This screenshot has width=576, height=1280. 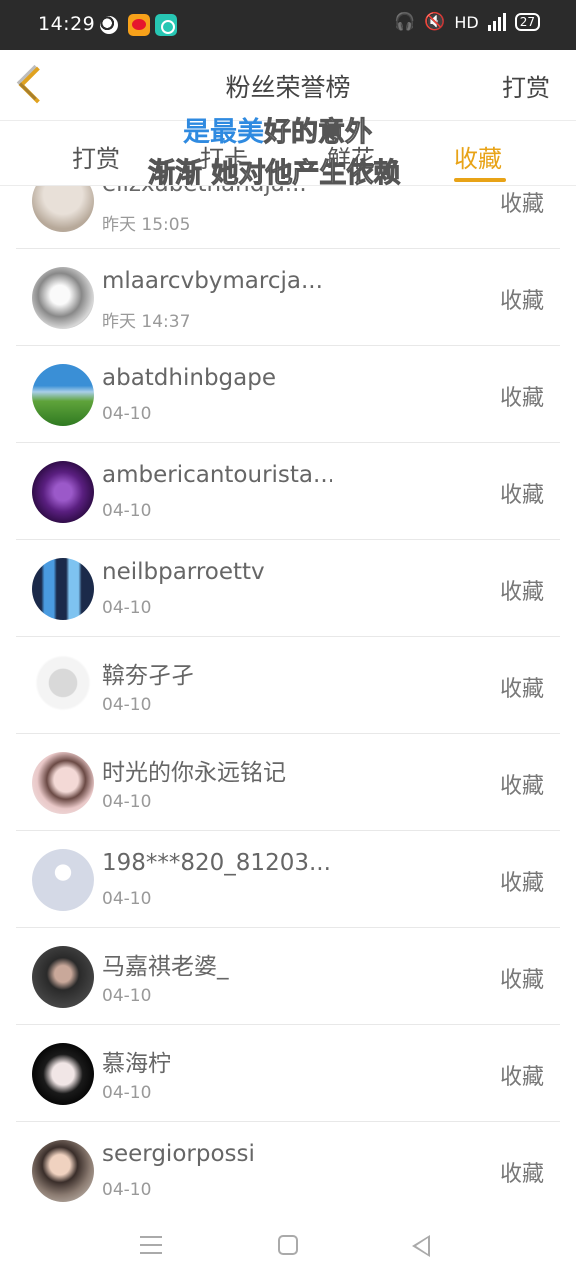 What do you see at coordinates (421, 1246) in the screenshot?
I see `back-icon` at bounding box center [421, 1246].